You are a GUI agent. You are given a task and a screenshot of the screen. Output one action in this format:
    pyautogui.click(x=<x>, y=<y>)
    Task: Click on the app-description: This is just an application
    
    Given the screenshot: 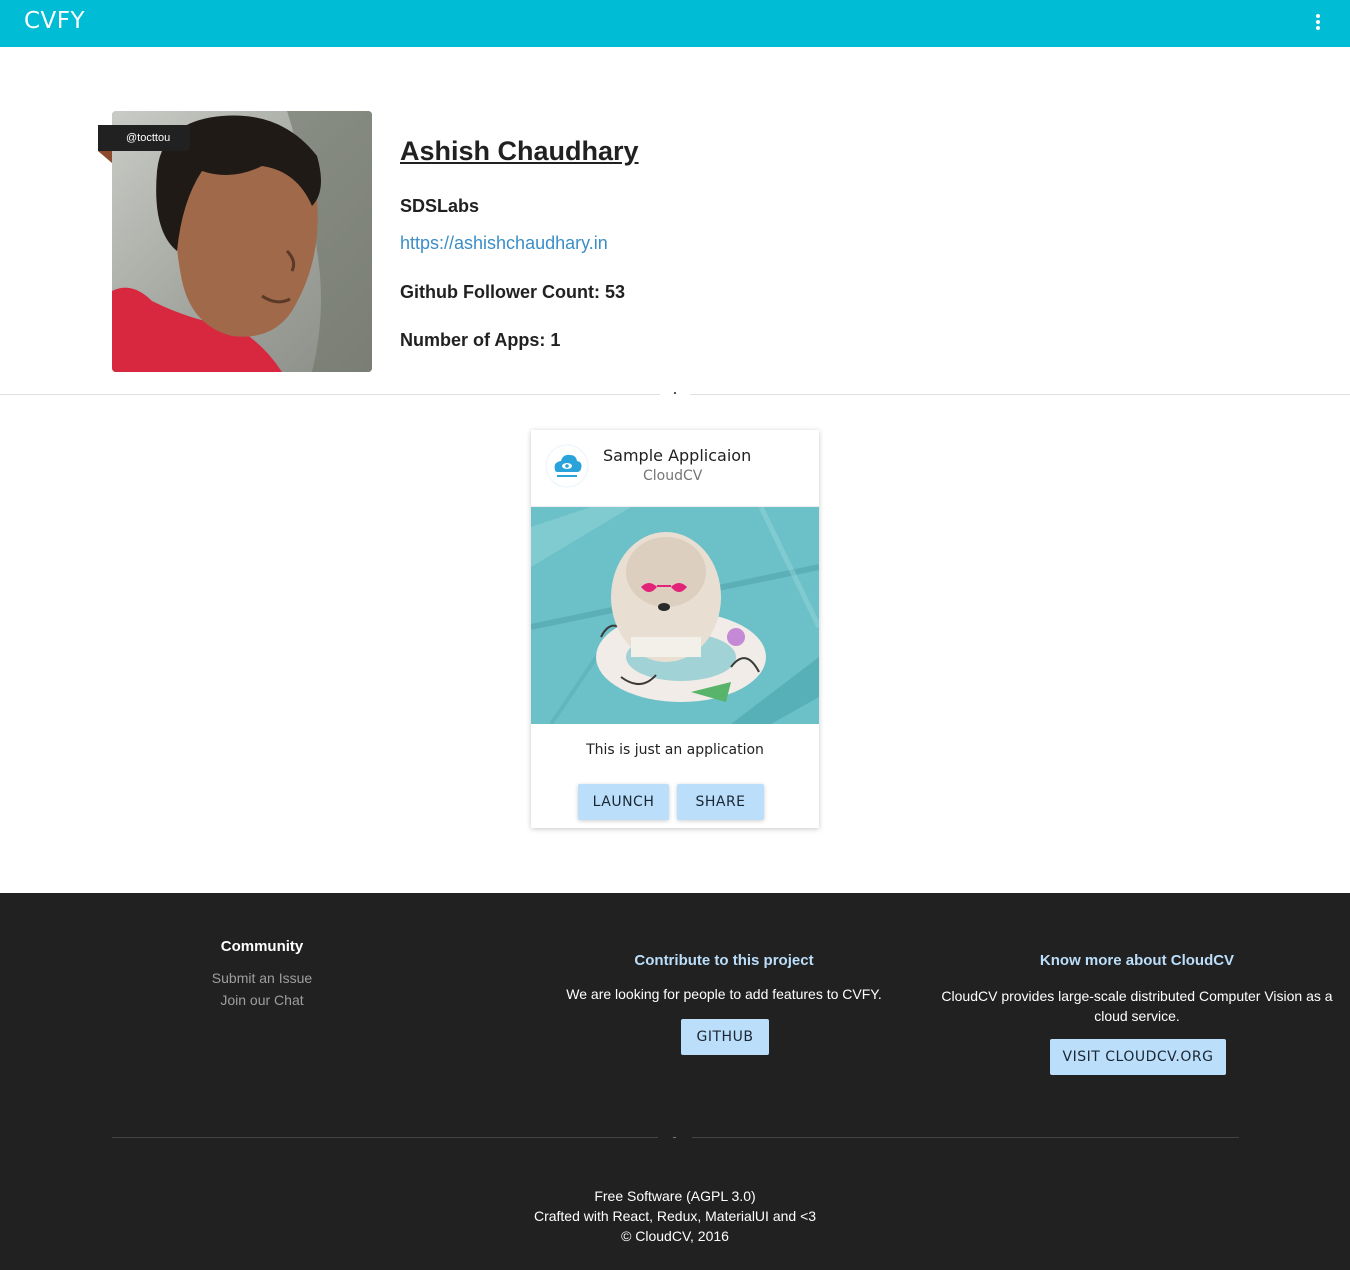 What is the action you would take?
    pyautogui.click(x=675, y=750)
    